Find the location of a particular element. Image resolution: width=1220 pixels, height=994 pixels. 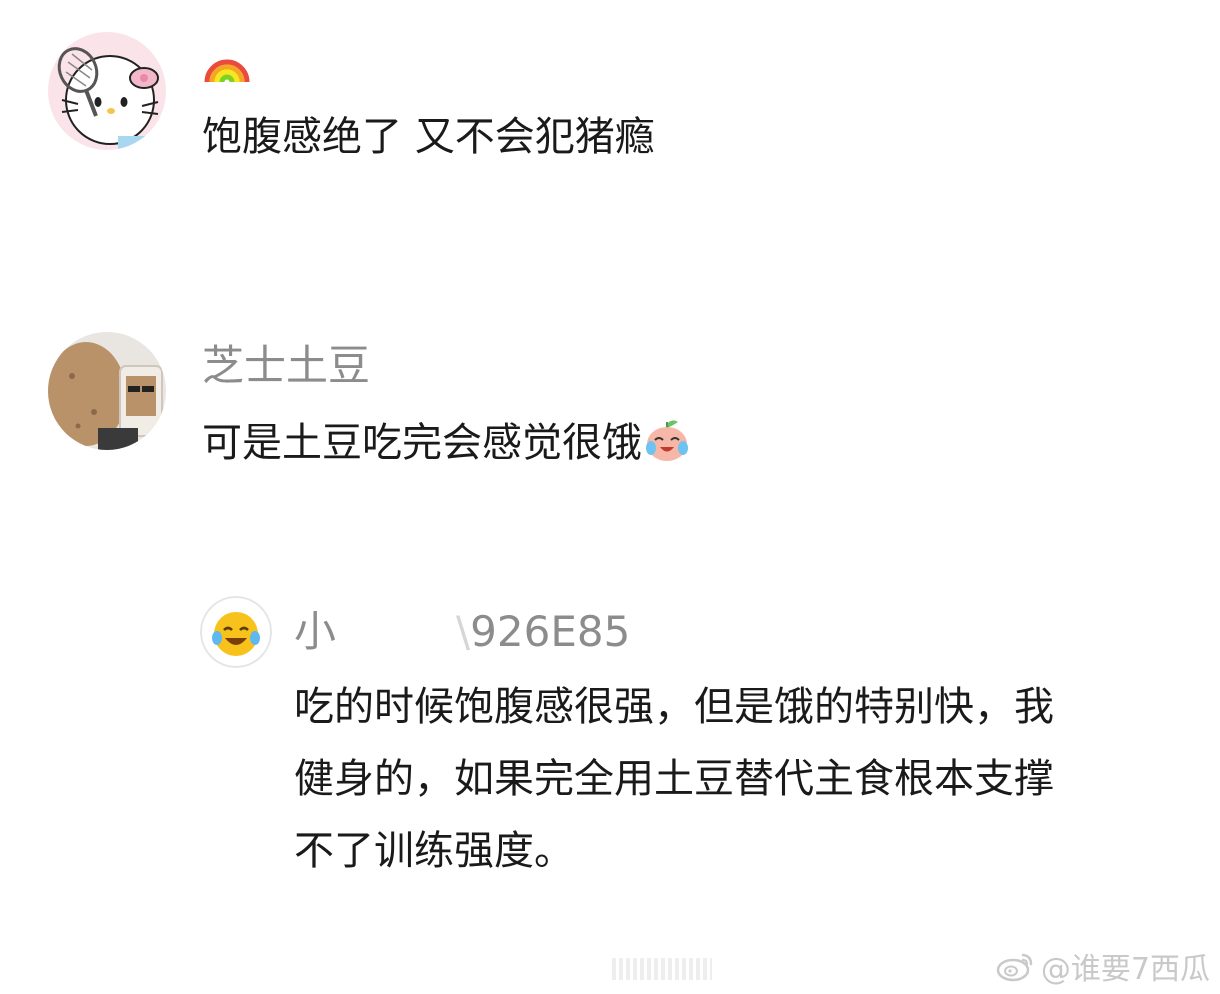

laughing-emoji-avatar-icon is located at coordinates (236, 632).